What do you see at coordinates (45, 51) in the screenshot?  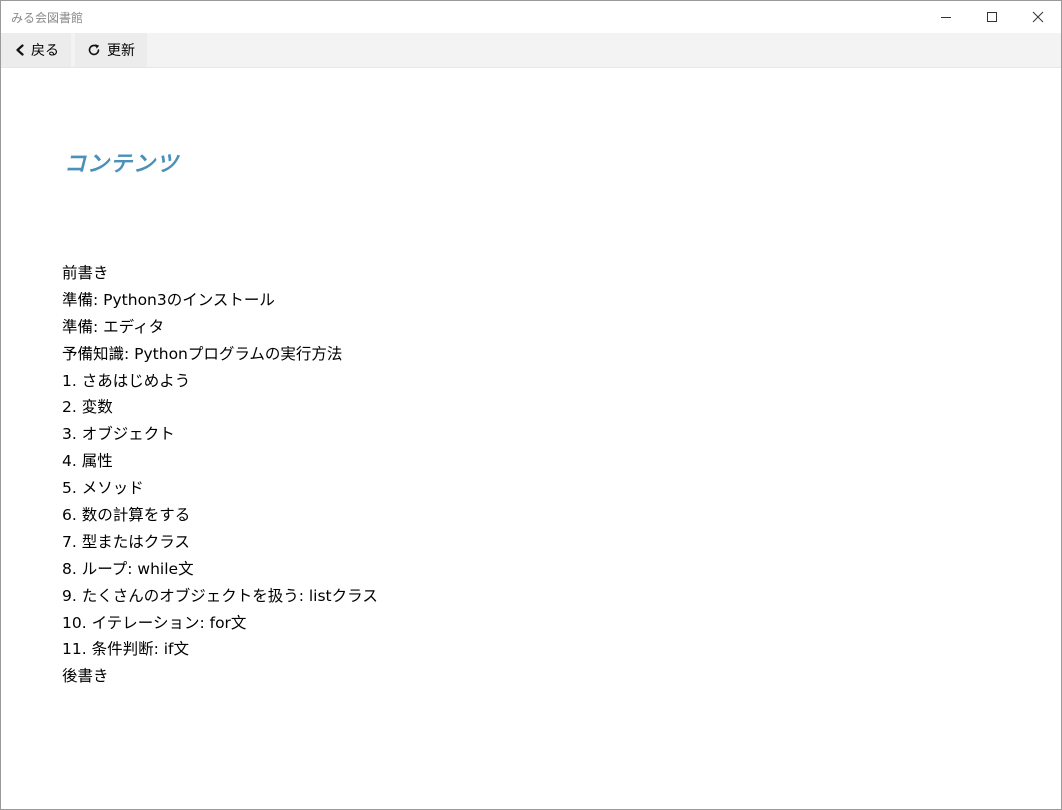 I see `back-button-label: 戻る` at bounding box center [45, 51].